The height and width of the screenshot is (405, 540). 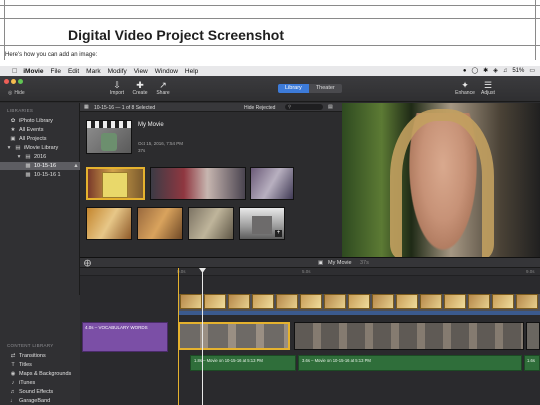 I want to click on magic-wand-icon: ✦, so click(x=465, y=85).